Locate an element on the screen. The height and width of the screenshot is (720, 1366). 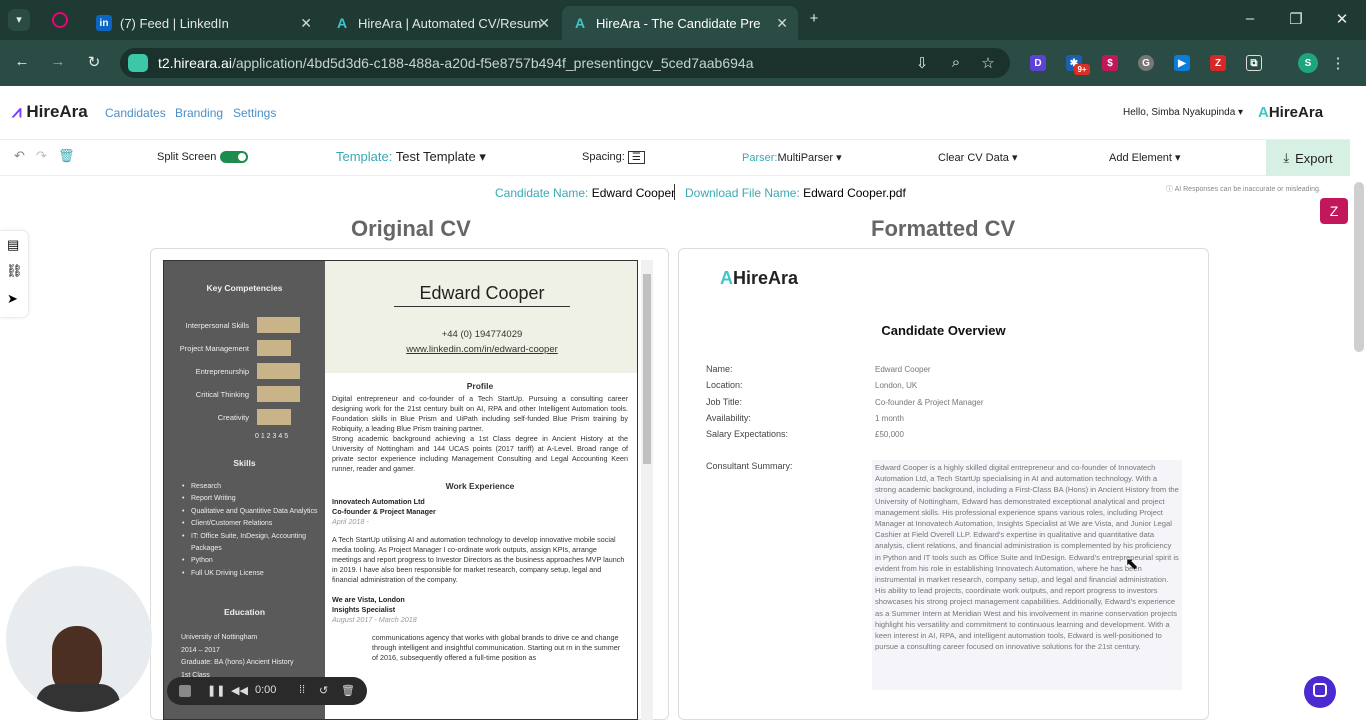
presenter-shirt is located at coordinates (78, 698).